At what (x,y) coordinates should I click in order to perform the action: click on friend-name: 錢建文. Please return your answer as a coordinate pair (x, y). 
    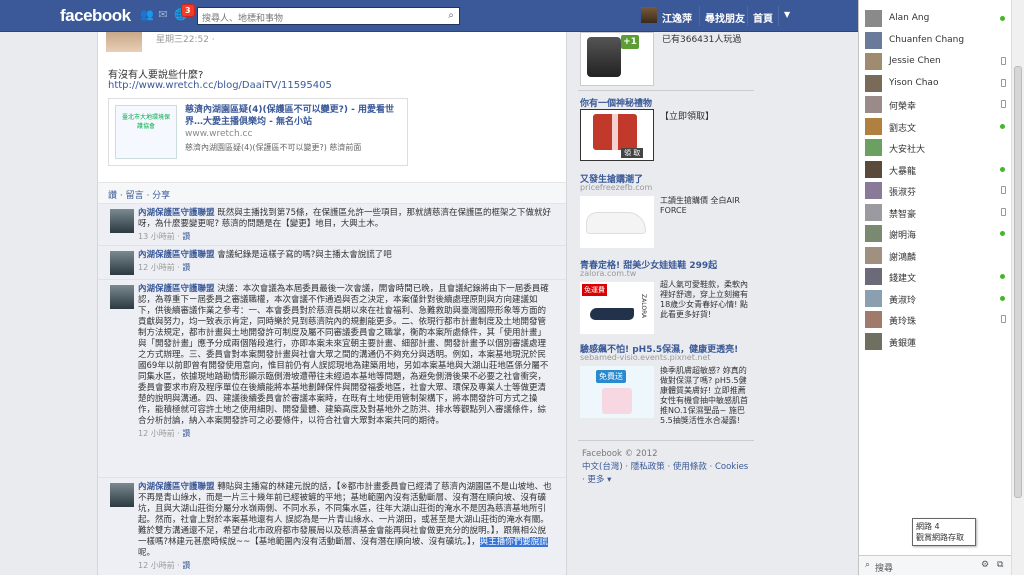
    Looking at the image, I should click on (903, 279).